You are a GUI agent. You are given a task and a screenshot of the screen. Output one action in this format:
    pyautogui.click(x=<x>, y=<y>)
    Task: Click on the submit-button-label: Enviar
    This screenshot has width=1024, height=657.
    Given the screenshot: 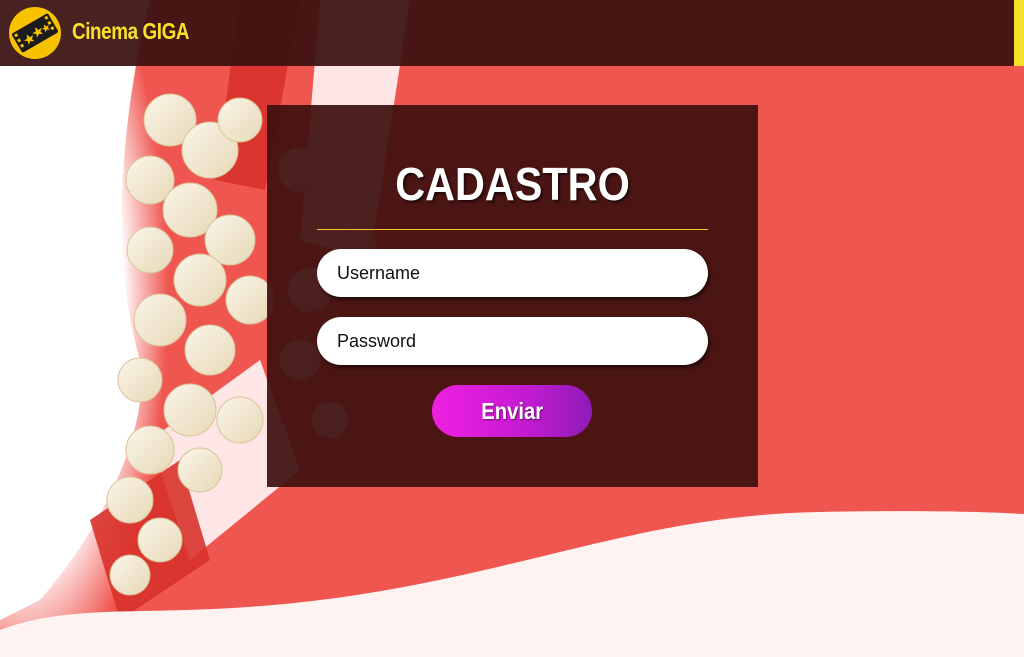 What is the action you would take?
    pyautogui.click(x=512, y=410)
    